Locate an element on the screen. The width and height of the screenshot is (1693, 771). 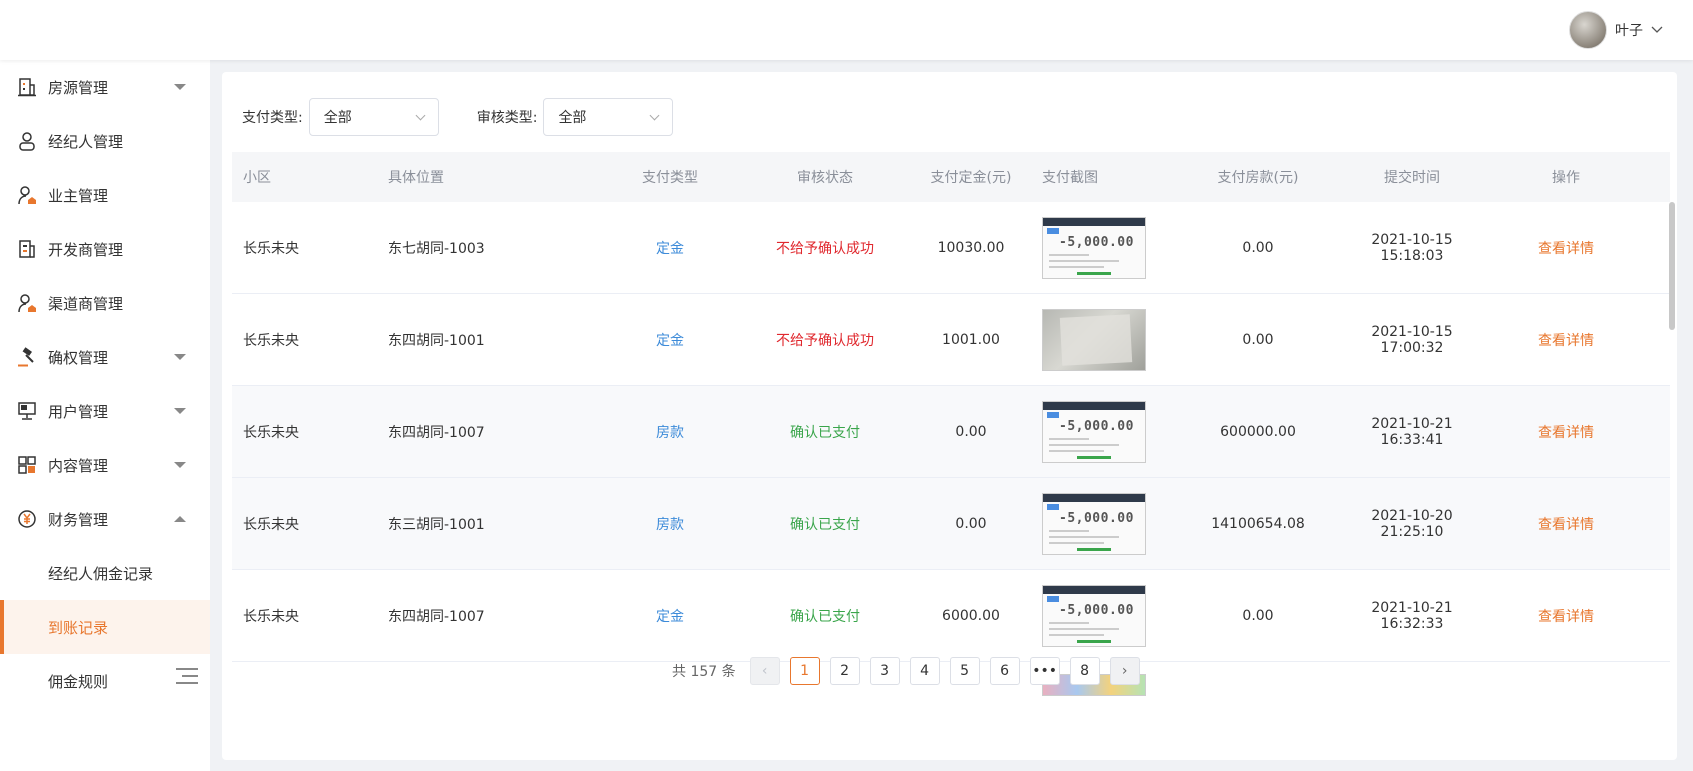
cell-payment: 14100654.08 is located at coordinates (1258, 523).